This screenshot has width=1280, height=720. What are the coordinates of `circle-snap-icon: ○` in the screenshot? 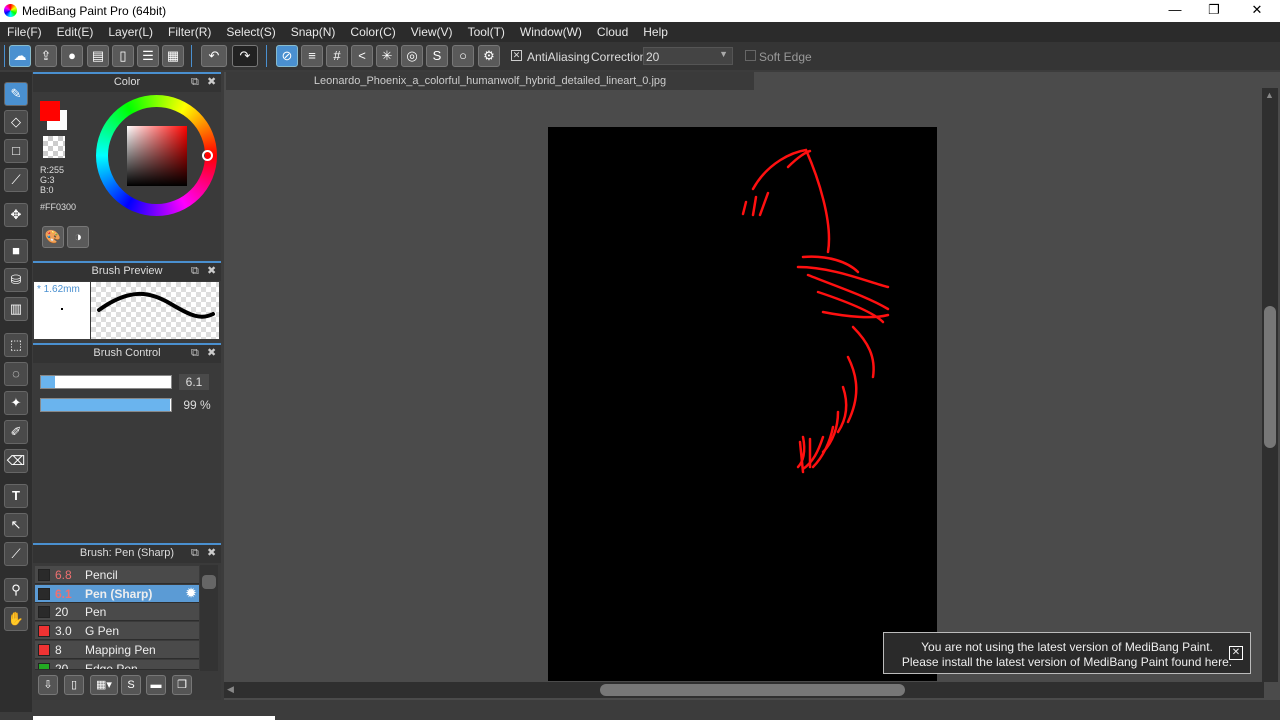 It's located at (463, 56).